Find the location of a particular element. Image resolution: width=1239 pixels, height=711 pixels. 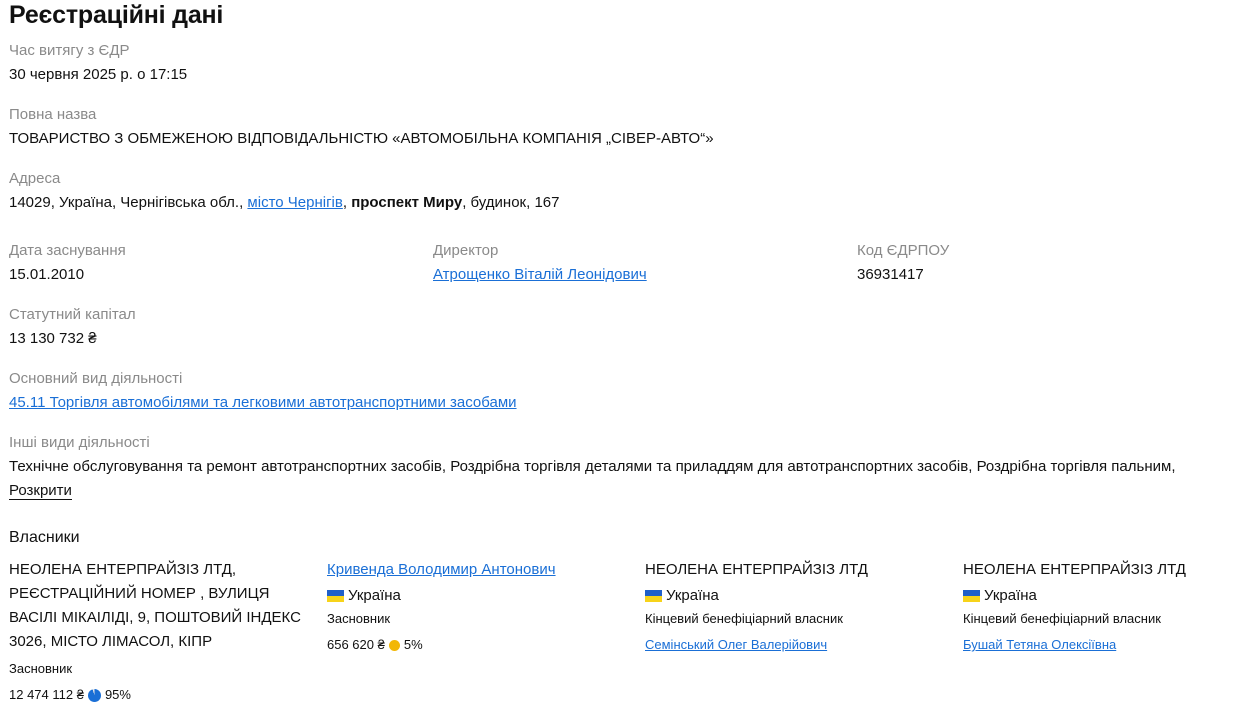

owner-name-line: РЕЄСТРАЦІЙНИЙ НОМЕР , ВУЛИЦЯ is located at coordinates (139, 593).